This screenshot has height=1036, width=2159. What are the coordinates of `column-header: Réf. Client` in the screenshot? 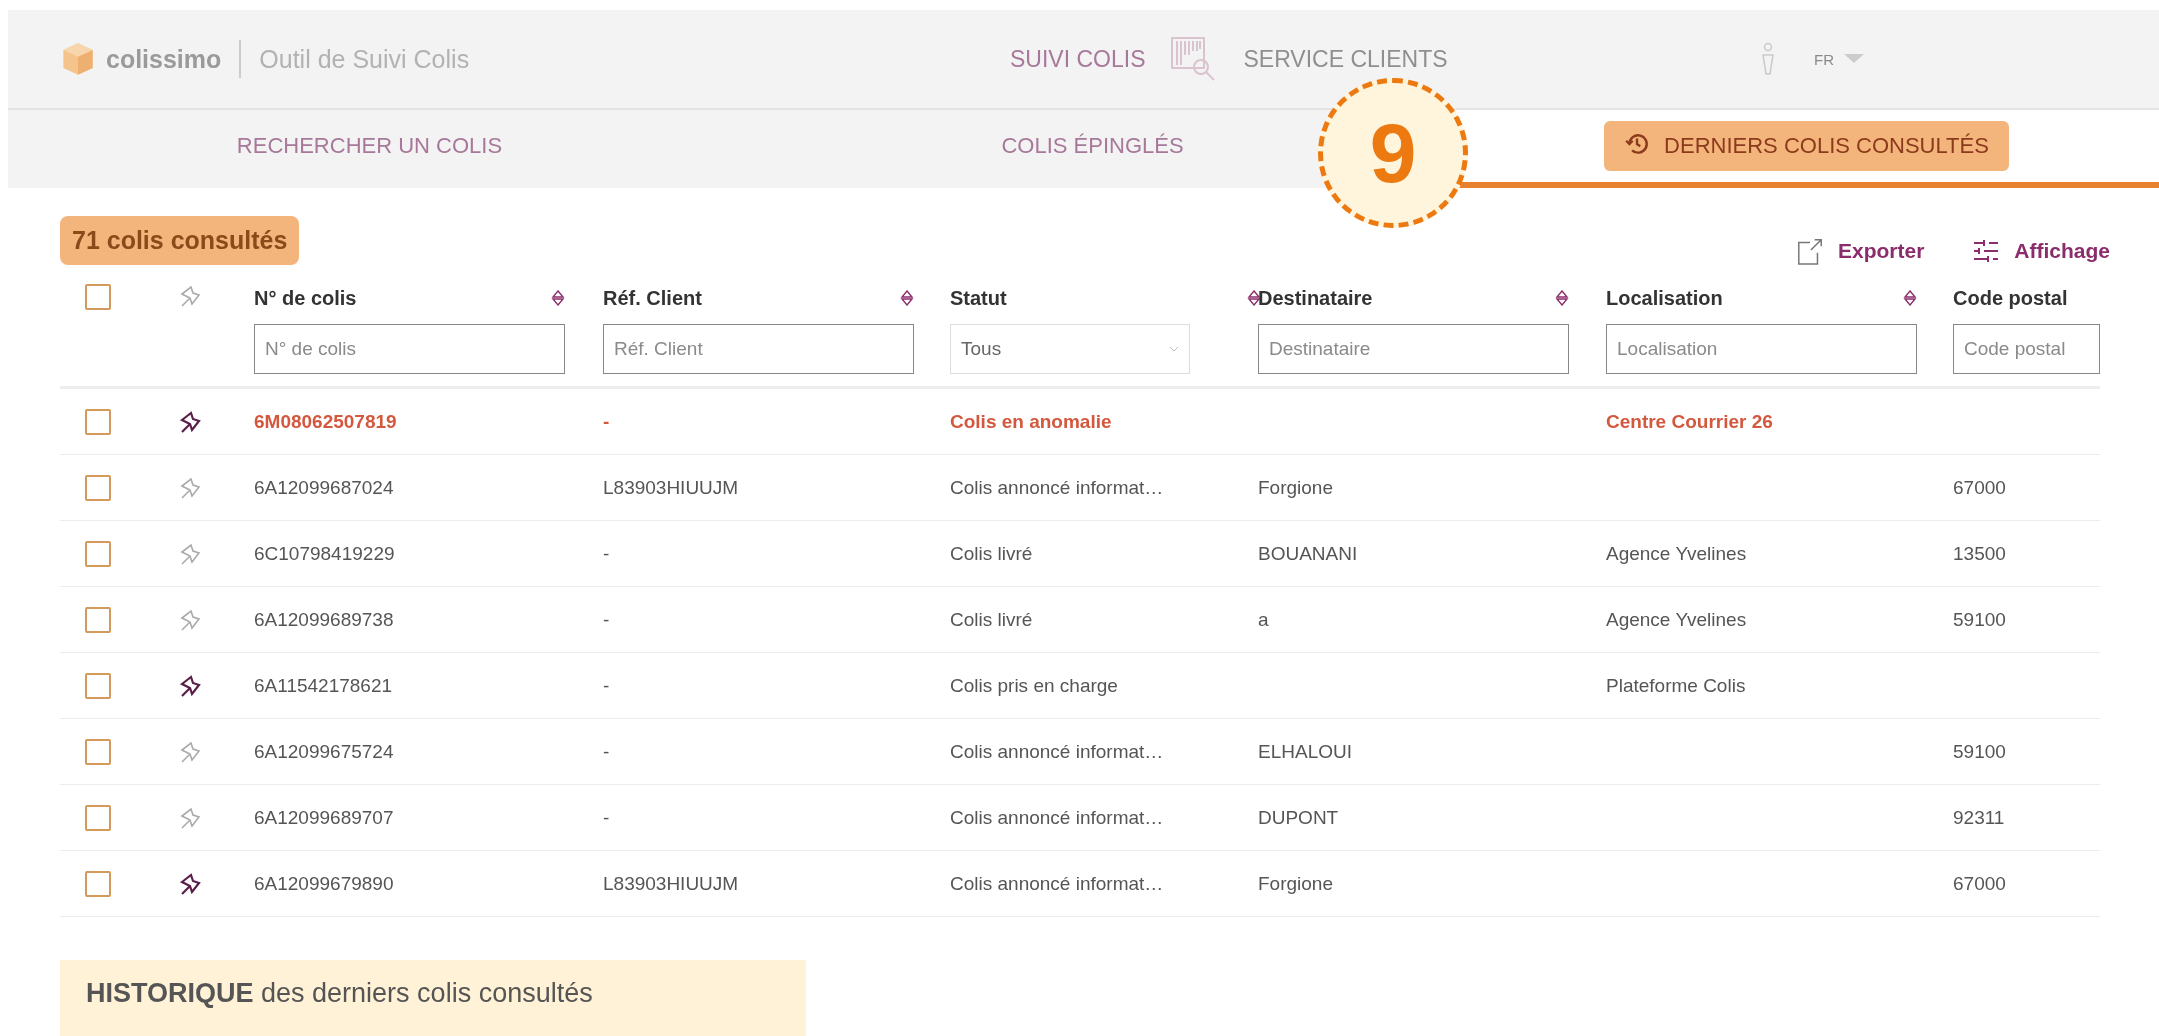 It's located at (652, 298).